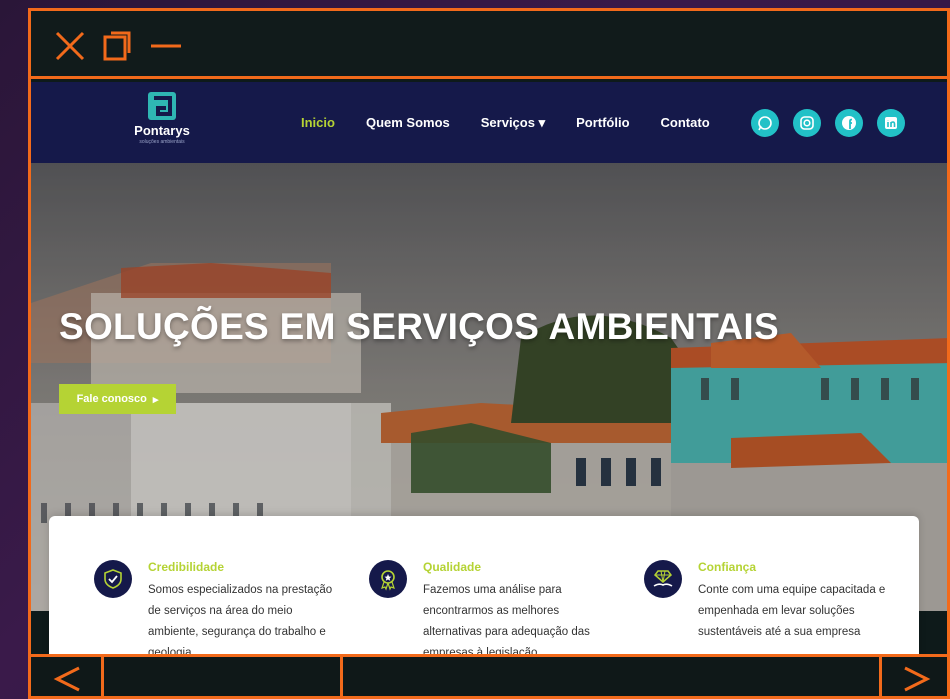 This screenshot has width=950, height=699. Describe the element at coordinates (118, 46) in the screenshot. I see `restore-icon` at that location.